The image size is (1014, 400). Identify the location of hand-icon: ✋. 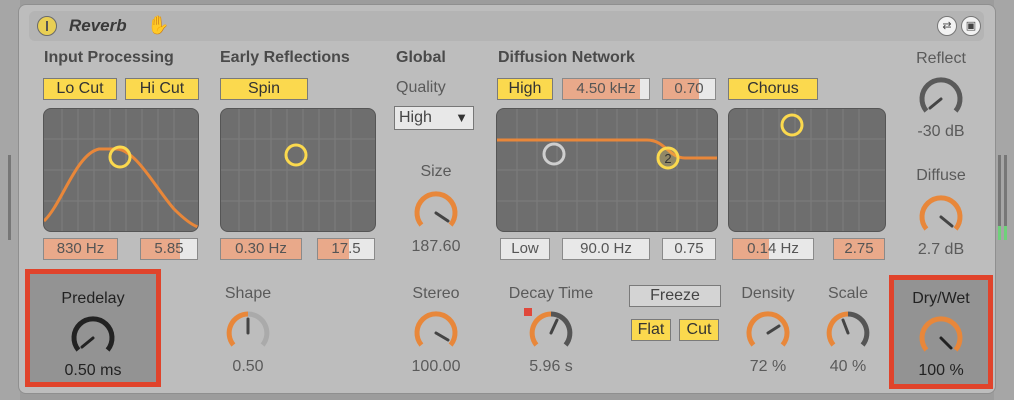
(158, 25).